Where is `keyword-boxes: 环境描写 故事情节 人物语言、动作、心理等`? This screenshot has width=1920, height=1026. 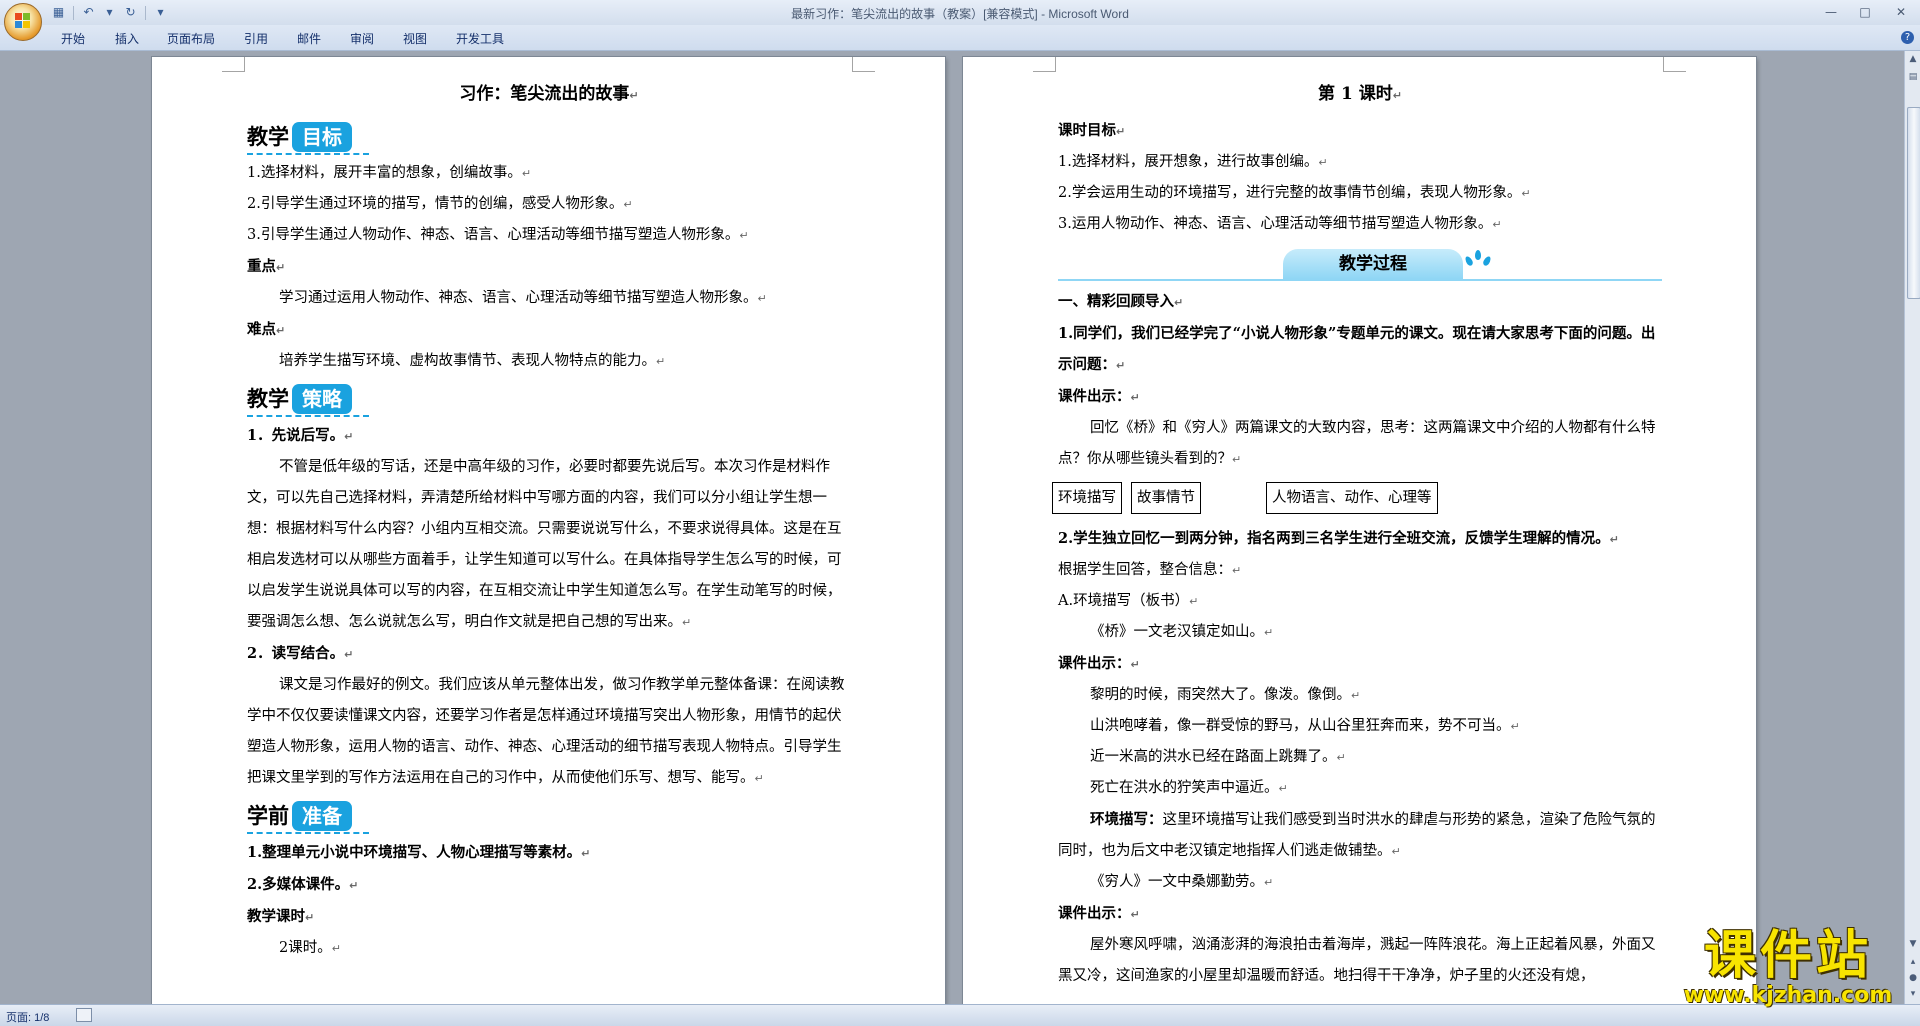
keyword-boxes: 环境描写 故事情节 人物语言、动作、心理等 is located at coordinates (1357, 497).